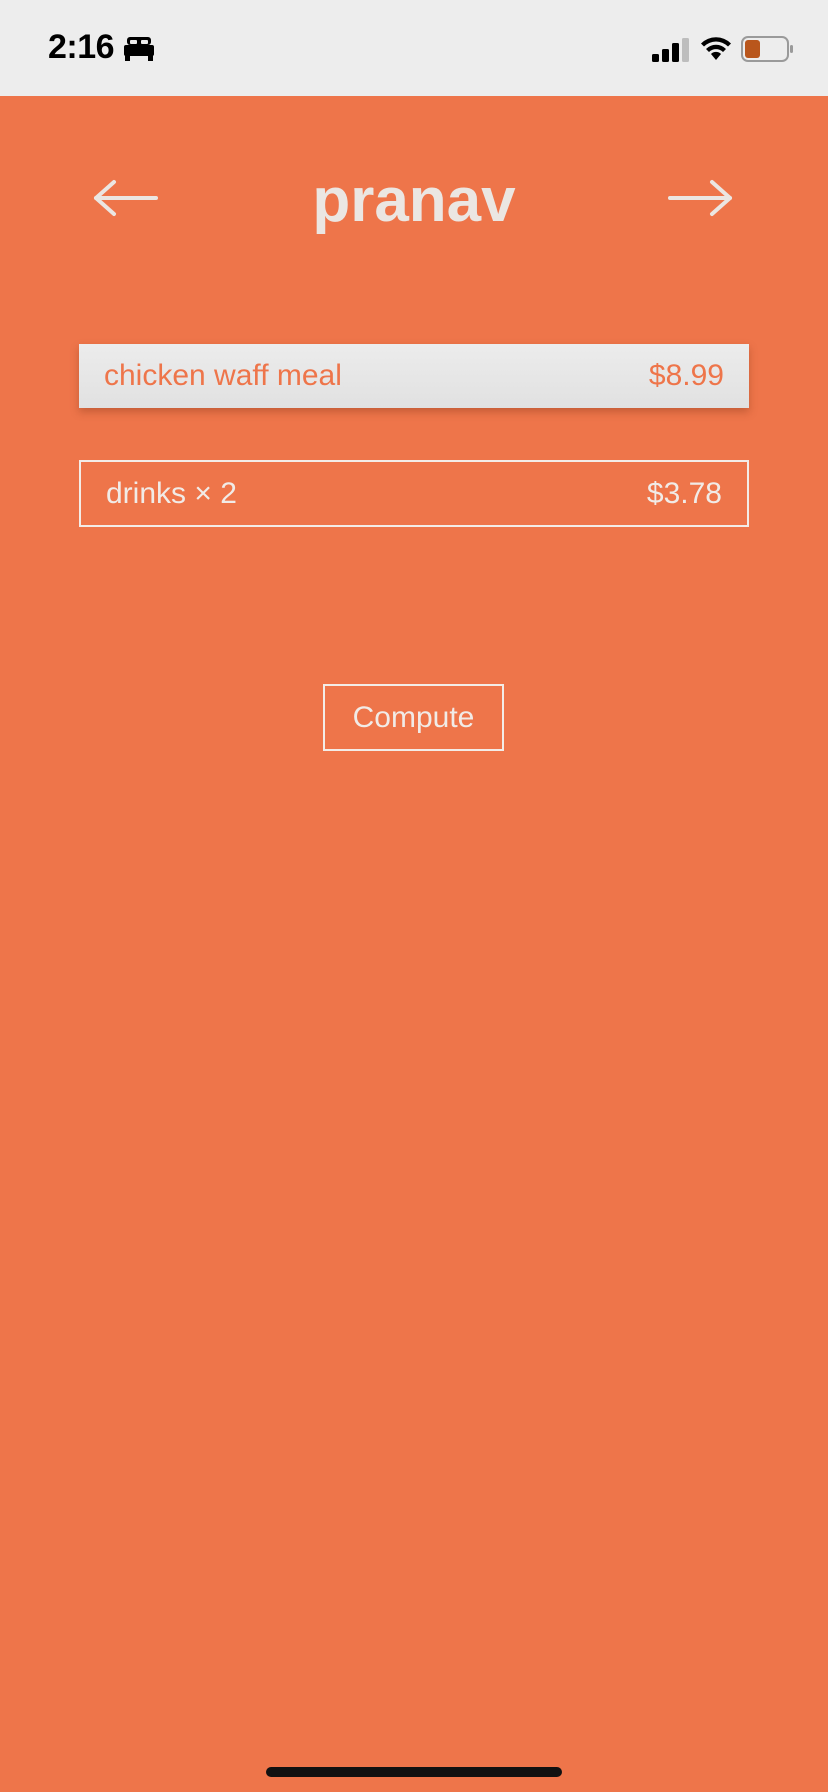 The height and width of the screenshot is (1792, 828). What do you see at coordinates (139, 51) in the screenshot?
I see `bed-icon` at bounding box center [139, 51].